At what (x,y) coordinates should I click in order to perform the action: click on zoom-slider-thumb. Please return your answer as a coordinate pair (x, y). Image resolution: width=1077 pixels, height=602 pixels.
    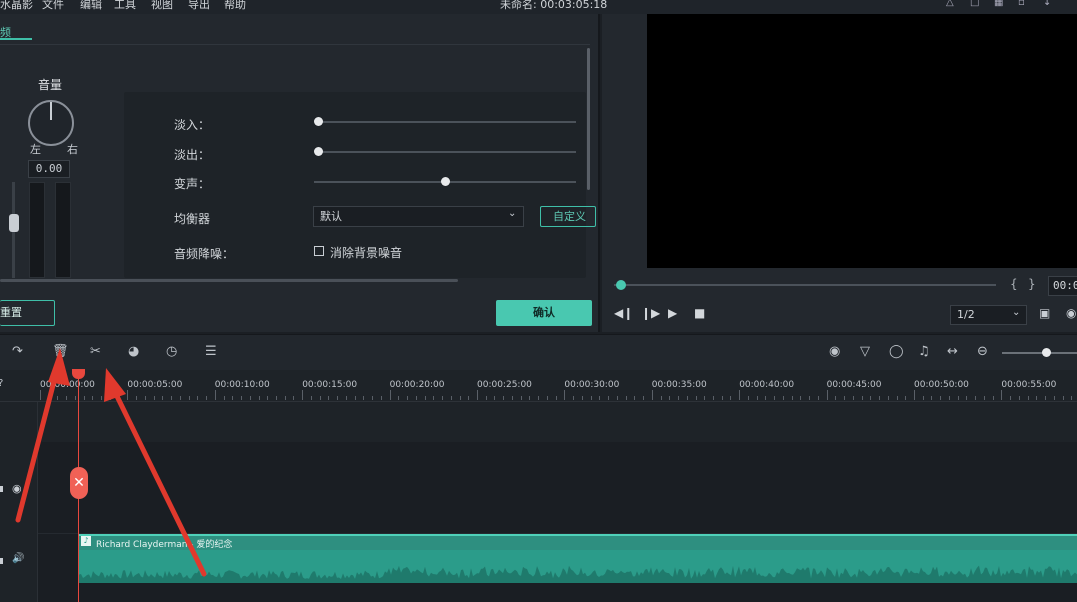
    Looking at the image, I should click on (1046, 352).